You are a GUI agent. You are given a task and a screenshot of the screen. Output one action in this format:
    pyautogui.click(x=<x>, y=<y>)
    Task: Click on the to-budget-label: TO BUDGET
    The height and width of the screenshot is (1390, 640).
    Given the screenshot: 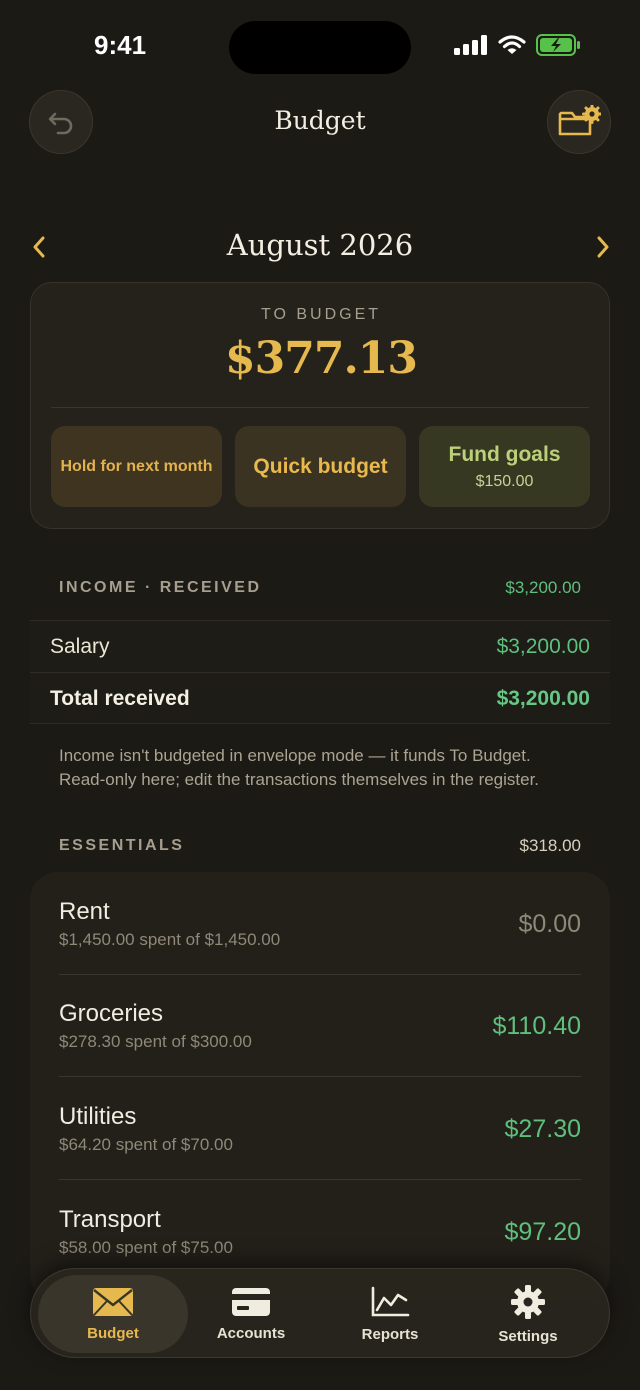 What is the action you would take?
    pyautogui.click(x=321, y=314)
    